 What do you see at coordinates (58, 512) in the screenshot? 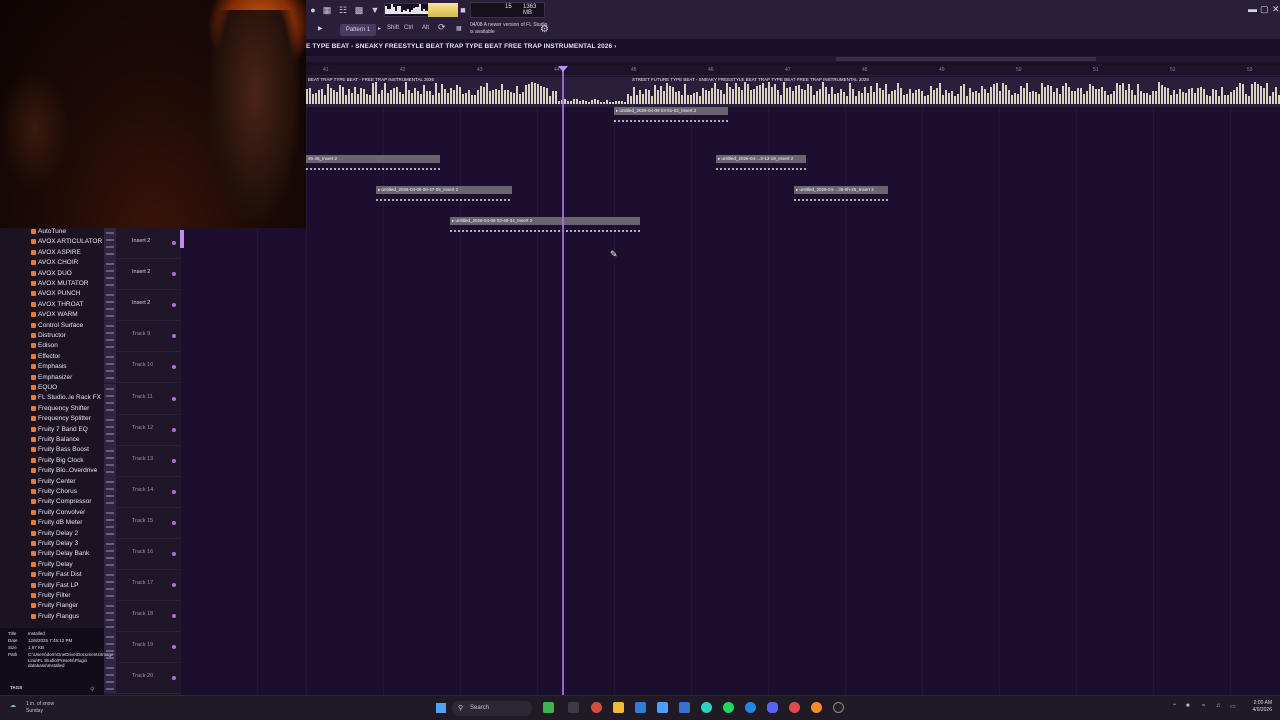
I see `plugin-item: Fruity Convolver` at bounding box center [58, 512].